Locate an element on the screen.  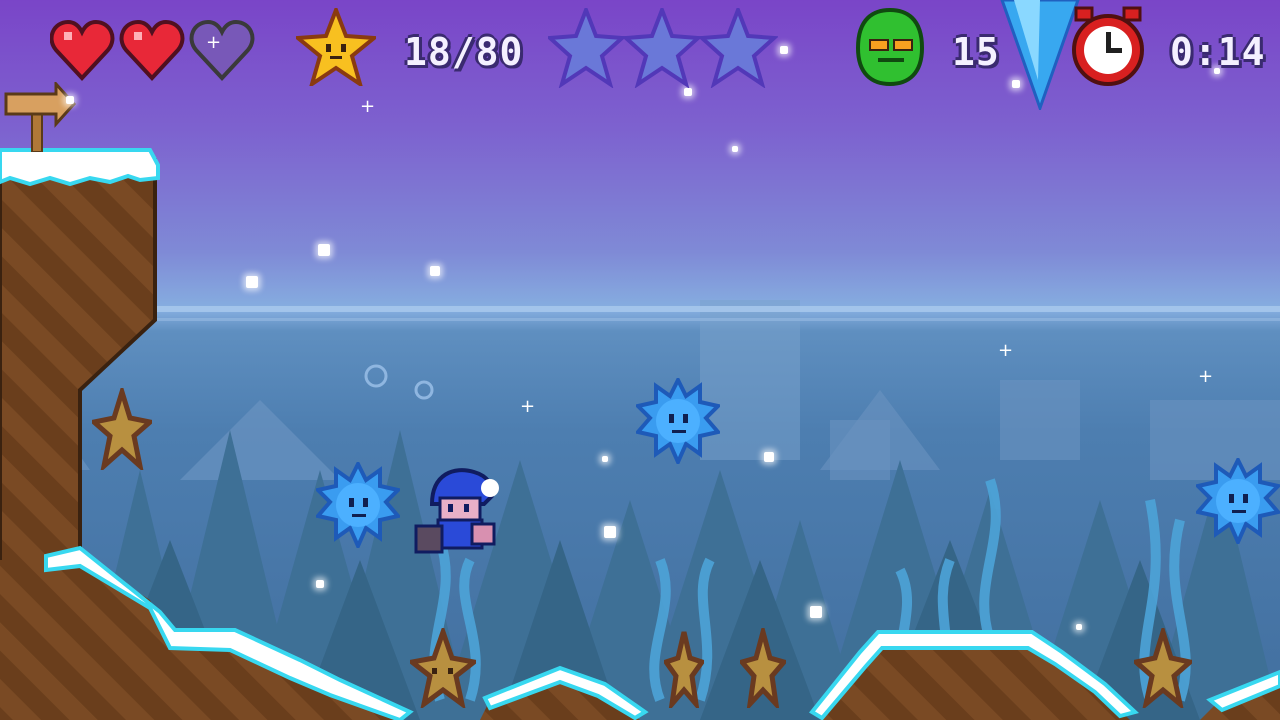
heart-empty-icon: + is located at coordinates (222, 50).